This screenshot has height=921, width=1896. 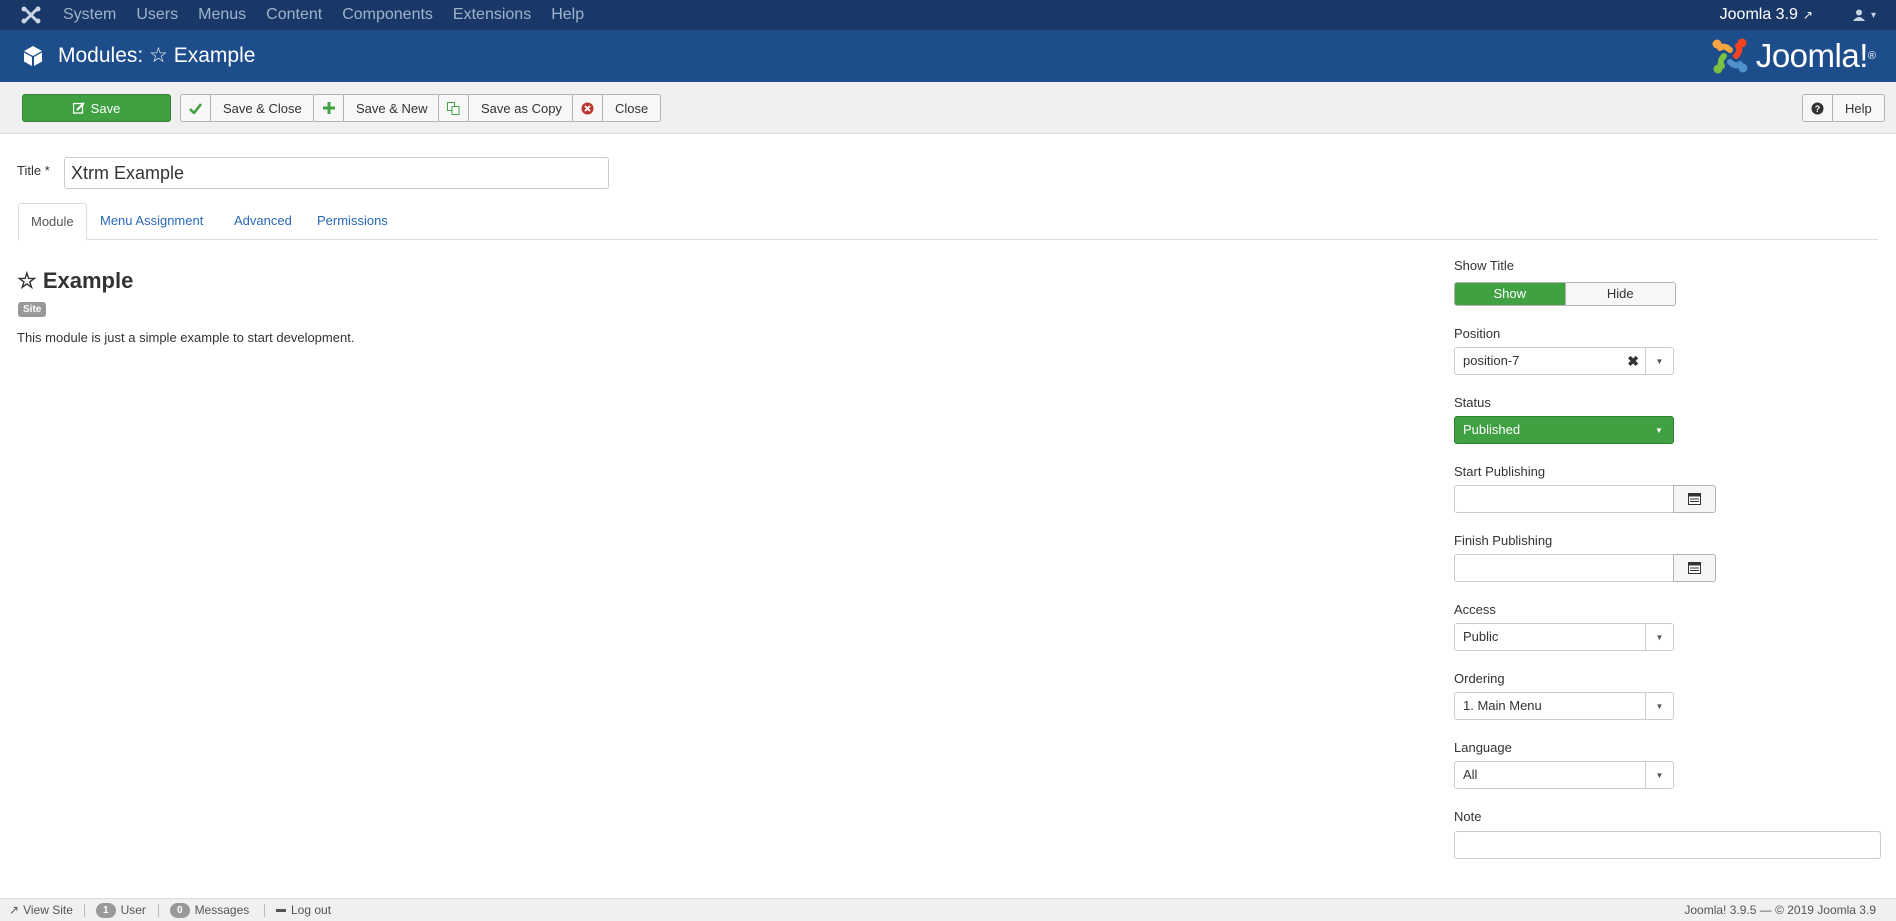 What do you see at coordinates (1619, 294) in the screenshot?
I see `hide-option: Hide` at bounding box center [1619, 294].